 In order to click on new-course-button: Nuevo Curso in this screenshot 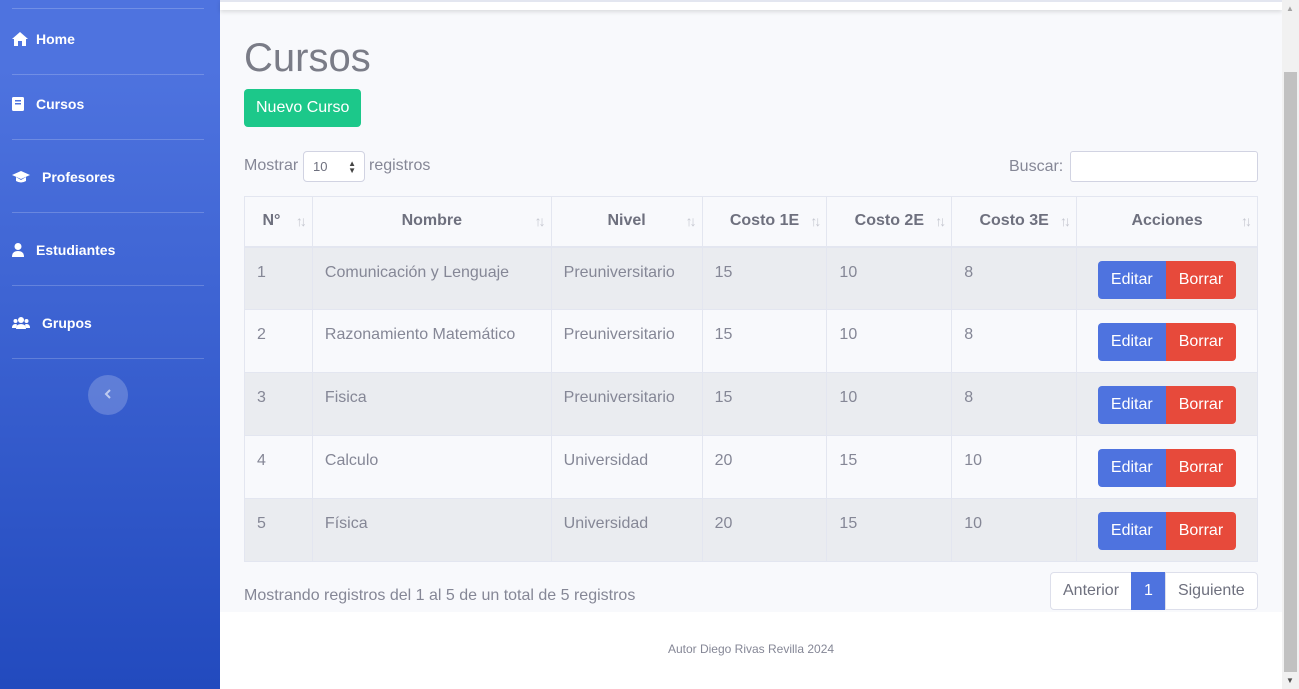, I will do `click(303, 108)`.